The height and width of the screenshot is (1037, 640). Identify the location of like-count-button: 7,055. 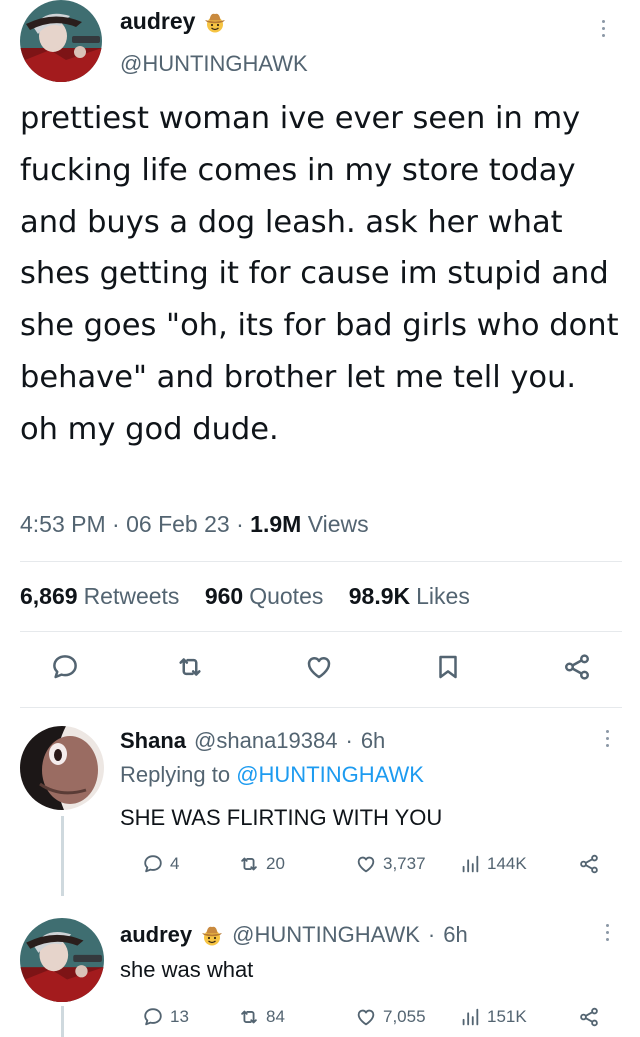
(390, 1017).